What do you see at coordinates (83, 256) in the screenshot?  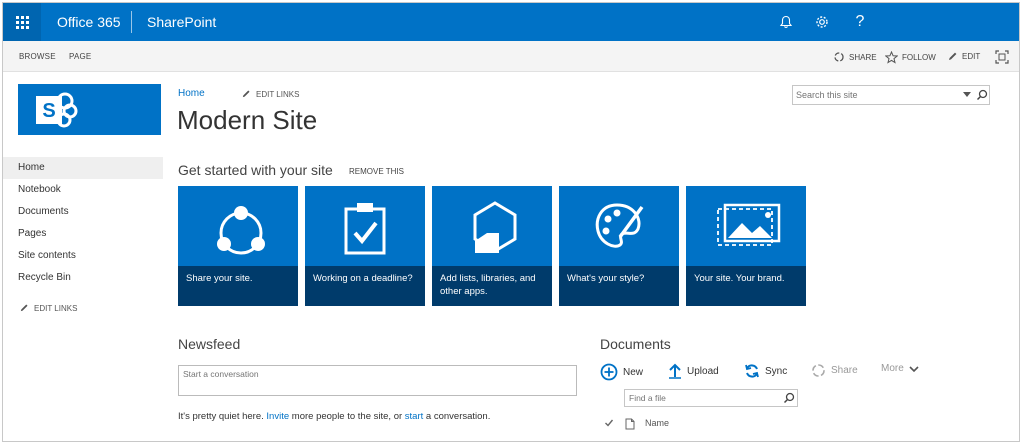 I see `nav-item-site-contents: Site contents` at bounding box center [83, 256].